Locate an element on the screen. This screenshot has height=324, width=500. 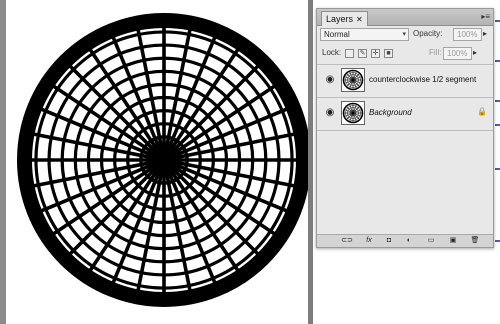
lock-icon: 🔒 is located at coordinates (482, 111).